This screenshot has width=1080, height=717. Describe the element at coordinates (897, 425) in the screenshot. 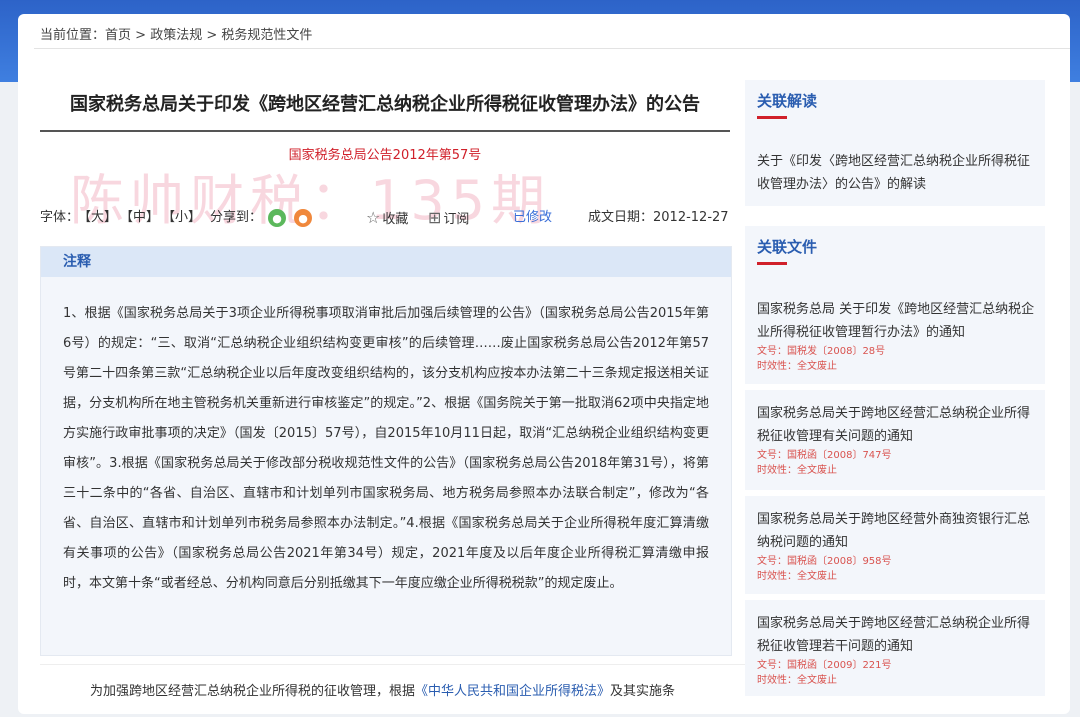

I see `related-file-title: 国家税务总局关于跨地区经营汇总纳税企业所得税征收管理有关问题的通知` at that location.